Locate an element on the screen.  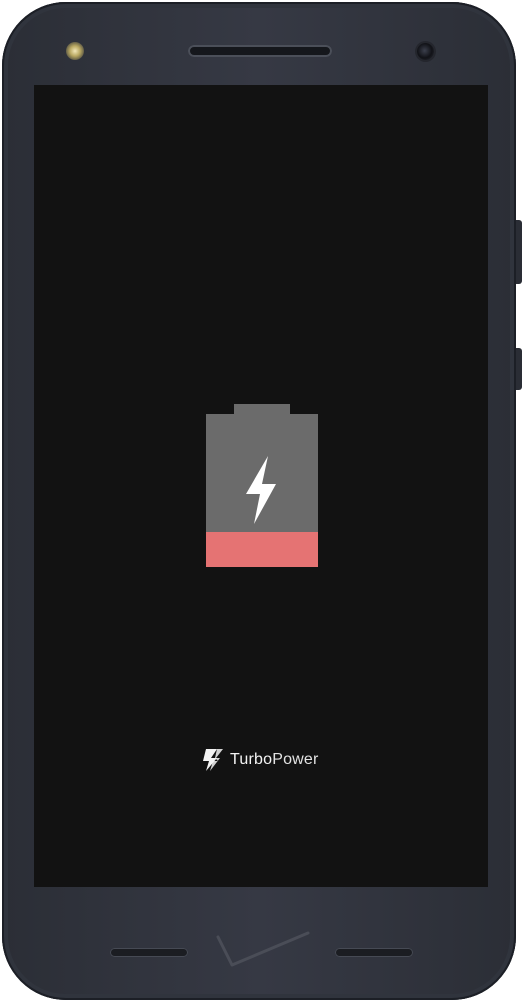
front-flash is located at coordinates (75, 51).